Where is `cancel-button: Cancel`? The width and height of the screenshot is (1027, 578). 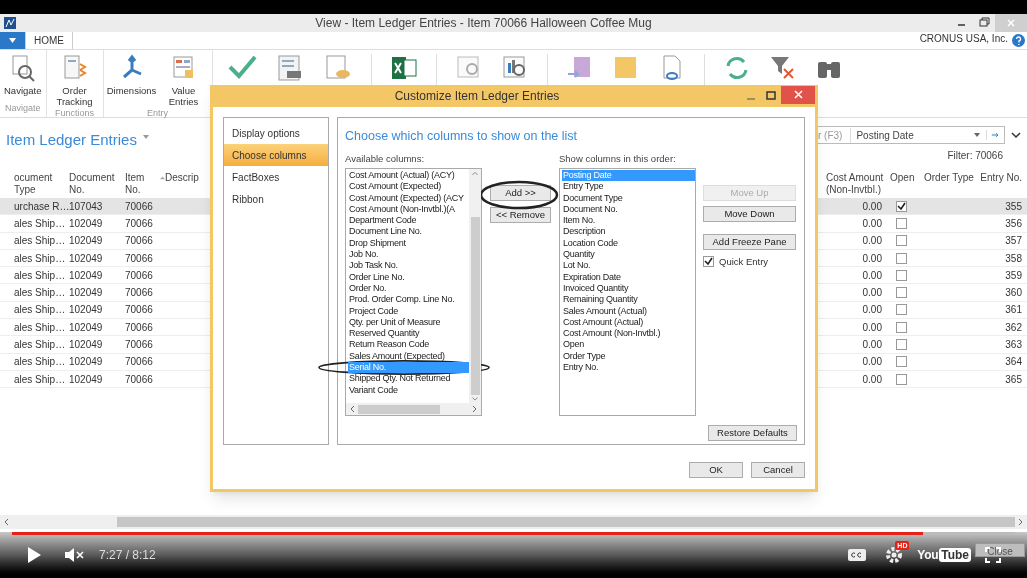
cancel-button: Cancel is located at coordinates (778, 470).